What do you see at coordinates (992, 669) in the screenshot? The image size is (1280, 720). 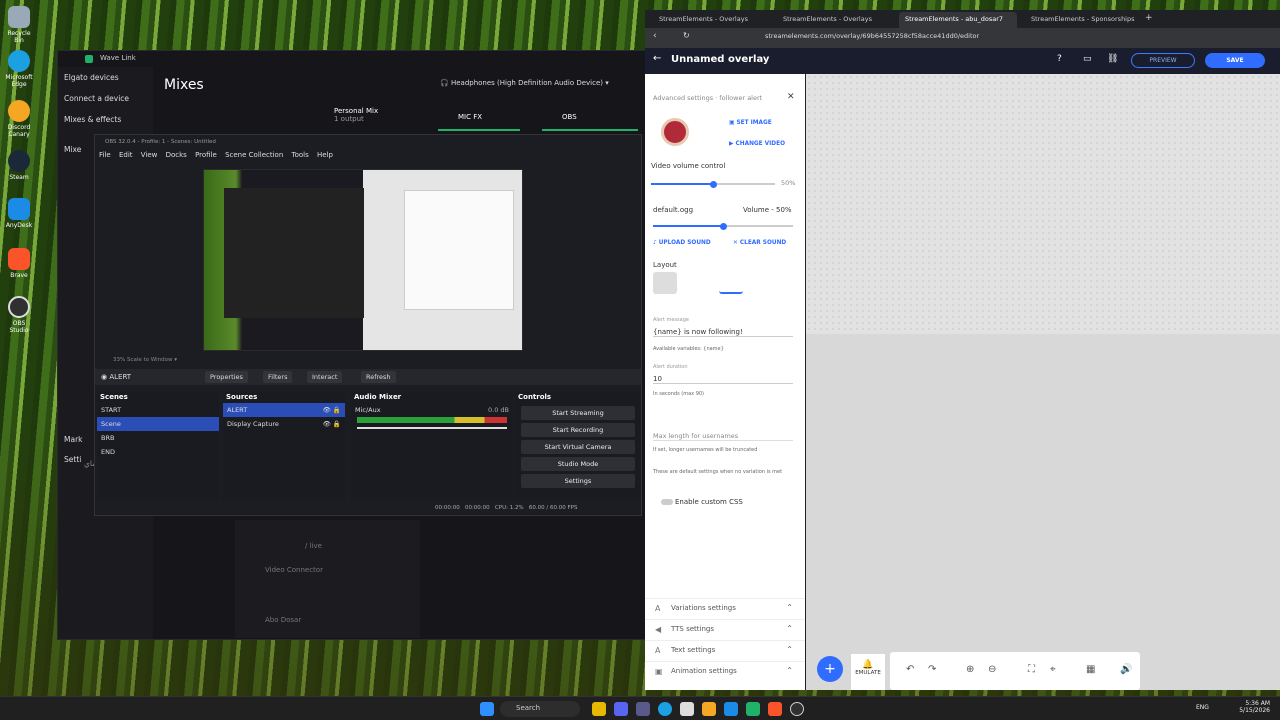 I see `zoom-out-icon: ⊖` at bounding box center [992, 669].